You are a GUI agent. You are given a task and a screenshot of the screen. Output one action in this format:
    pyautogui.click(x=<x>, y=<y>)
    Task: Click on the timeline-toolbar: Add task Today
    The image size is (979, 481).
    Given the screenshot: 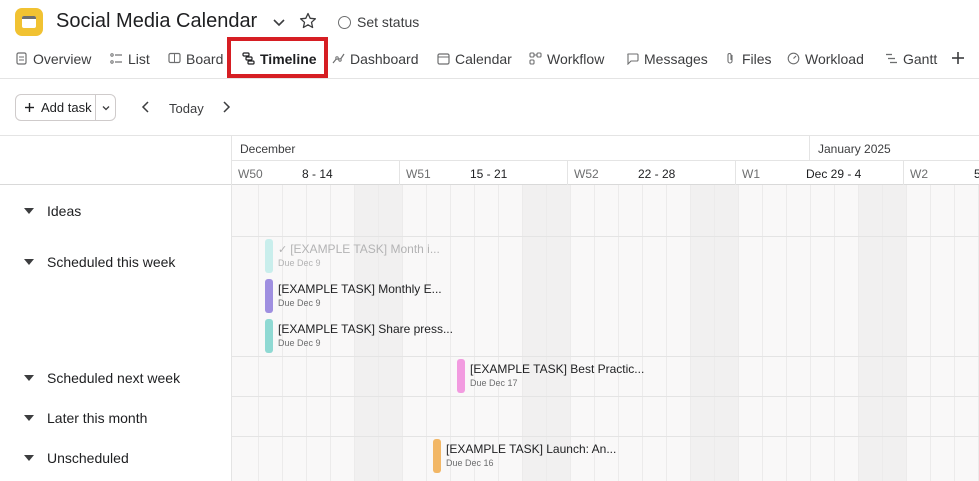 What is the action you would take?
    pyautogui.click(x=489, y=107)
    